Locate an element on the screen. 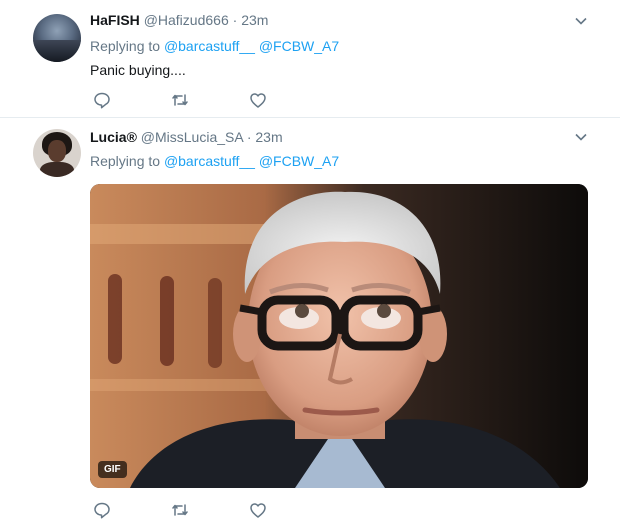 Image resolution: width=620 pixels, height=523 pixels. gif-badge: GIF is located at coordinates (112, 469).